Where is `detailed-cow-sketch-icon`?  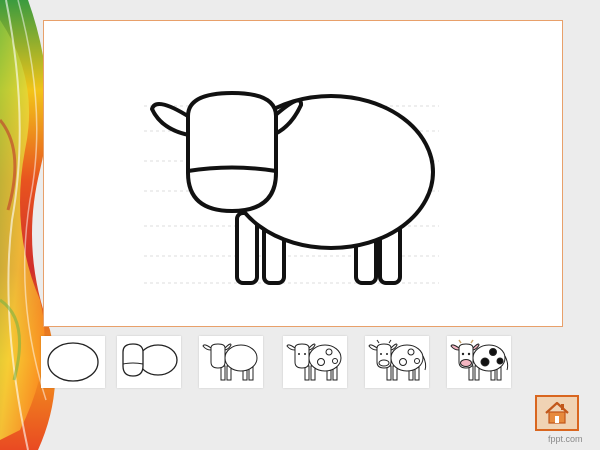 detailed-cow-sketch-icon is located at coordinates (397, 360).